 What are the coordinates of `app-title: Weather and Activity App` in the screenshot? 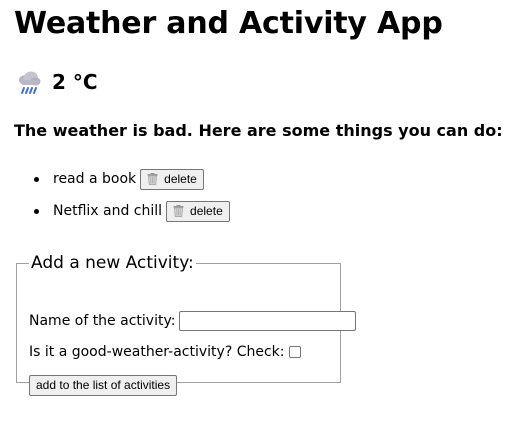 It's located at (228, 23).